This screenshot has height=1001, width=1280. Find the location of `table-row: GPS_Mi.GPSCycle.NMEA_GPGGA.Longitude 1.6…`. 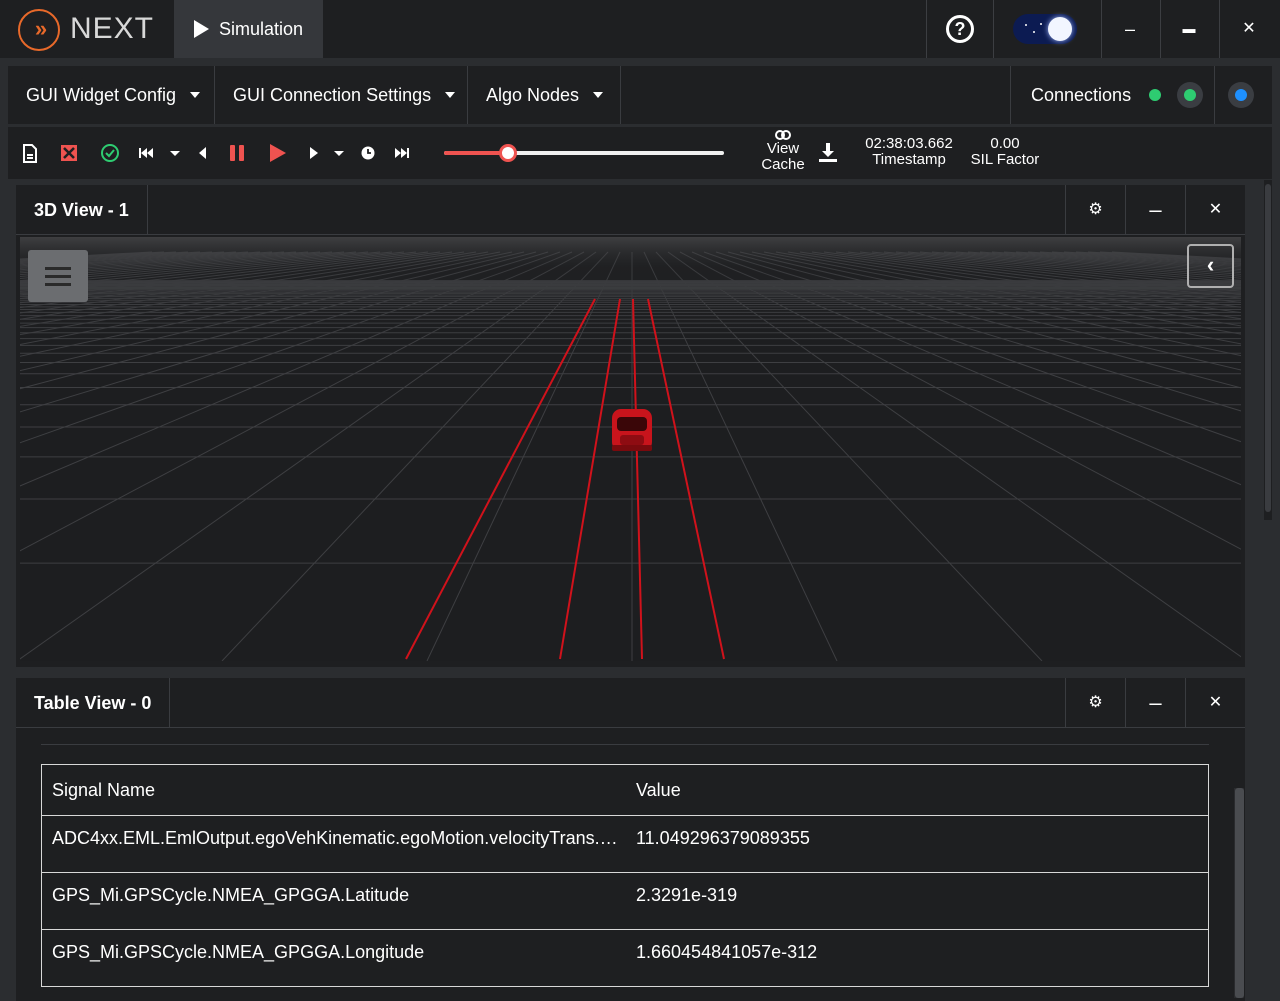

table-row: GPS_Mi.GPSCycle.NMEA_GPGGA.Longitude 1.6… is located at coordinates (625, 957).